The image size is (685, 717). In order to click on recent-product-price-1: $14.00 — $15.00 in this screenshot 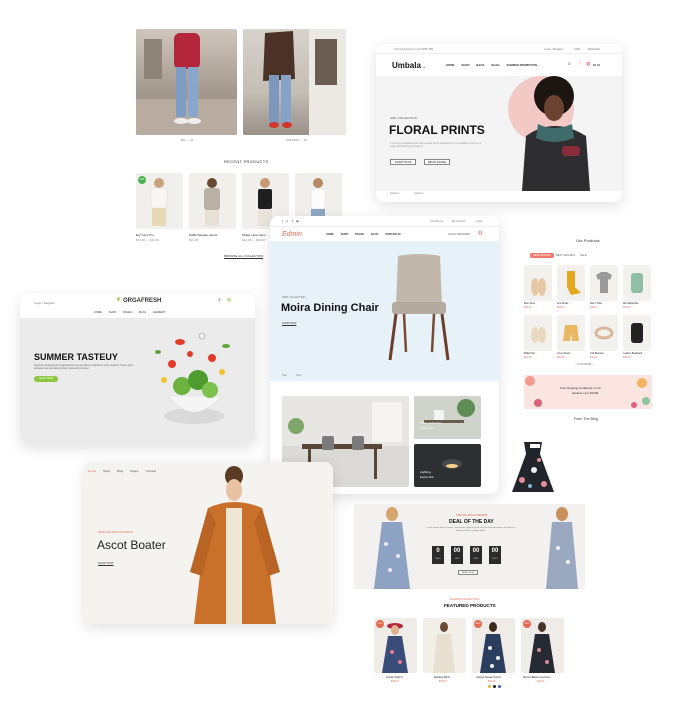, I will do `click(148, 240)`.